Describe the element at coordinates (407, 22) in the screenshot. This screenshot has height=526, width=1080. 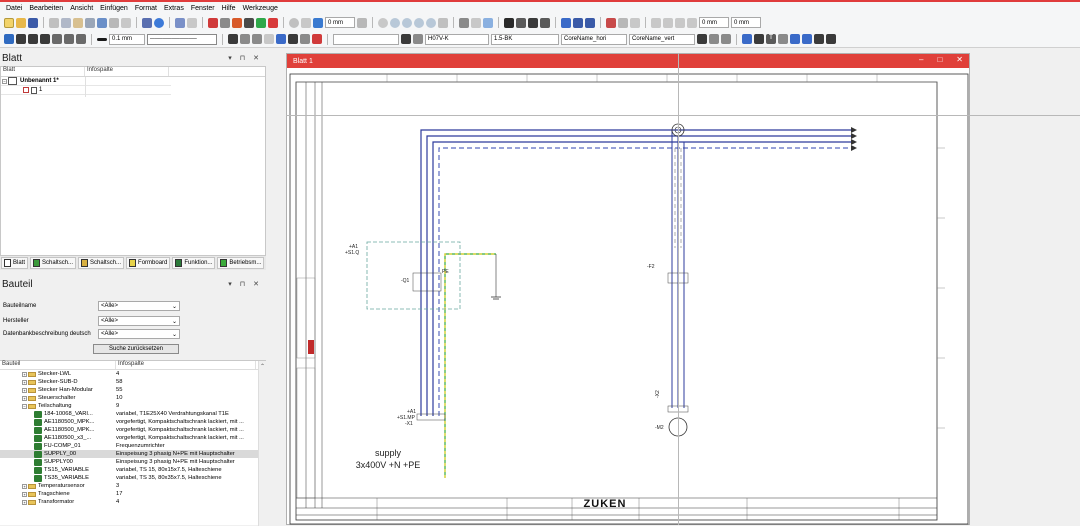
I see `zoom-out-icon` at that location.